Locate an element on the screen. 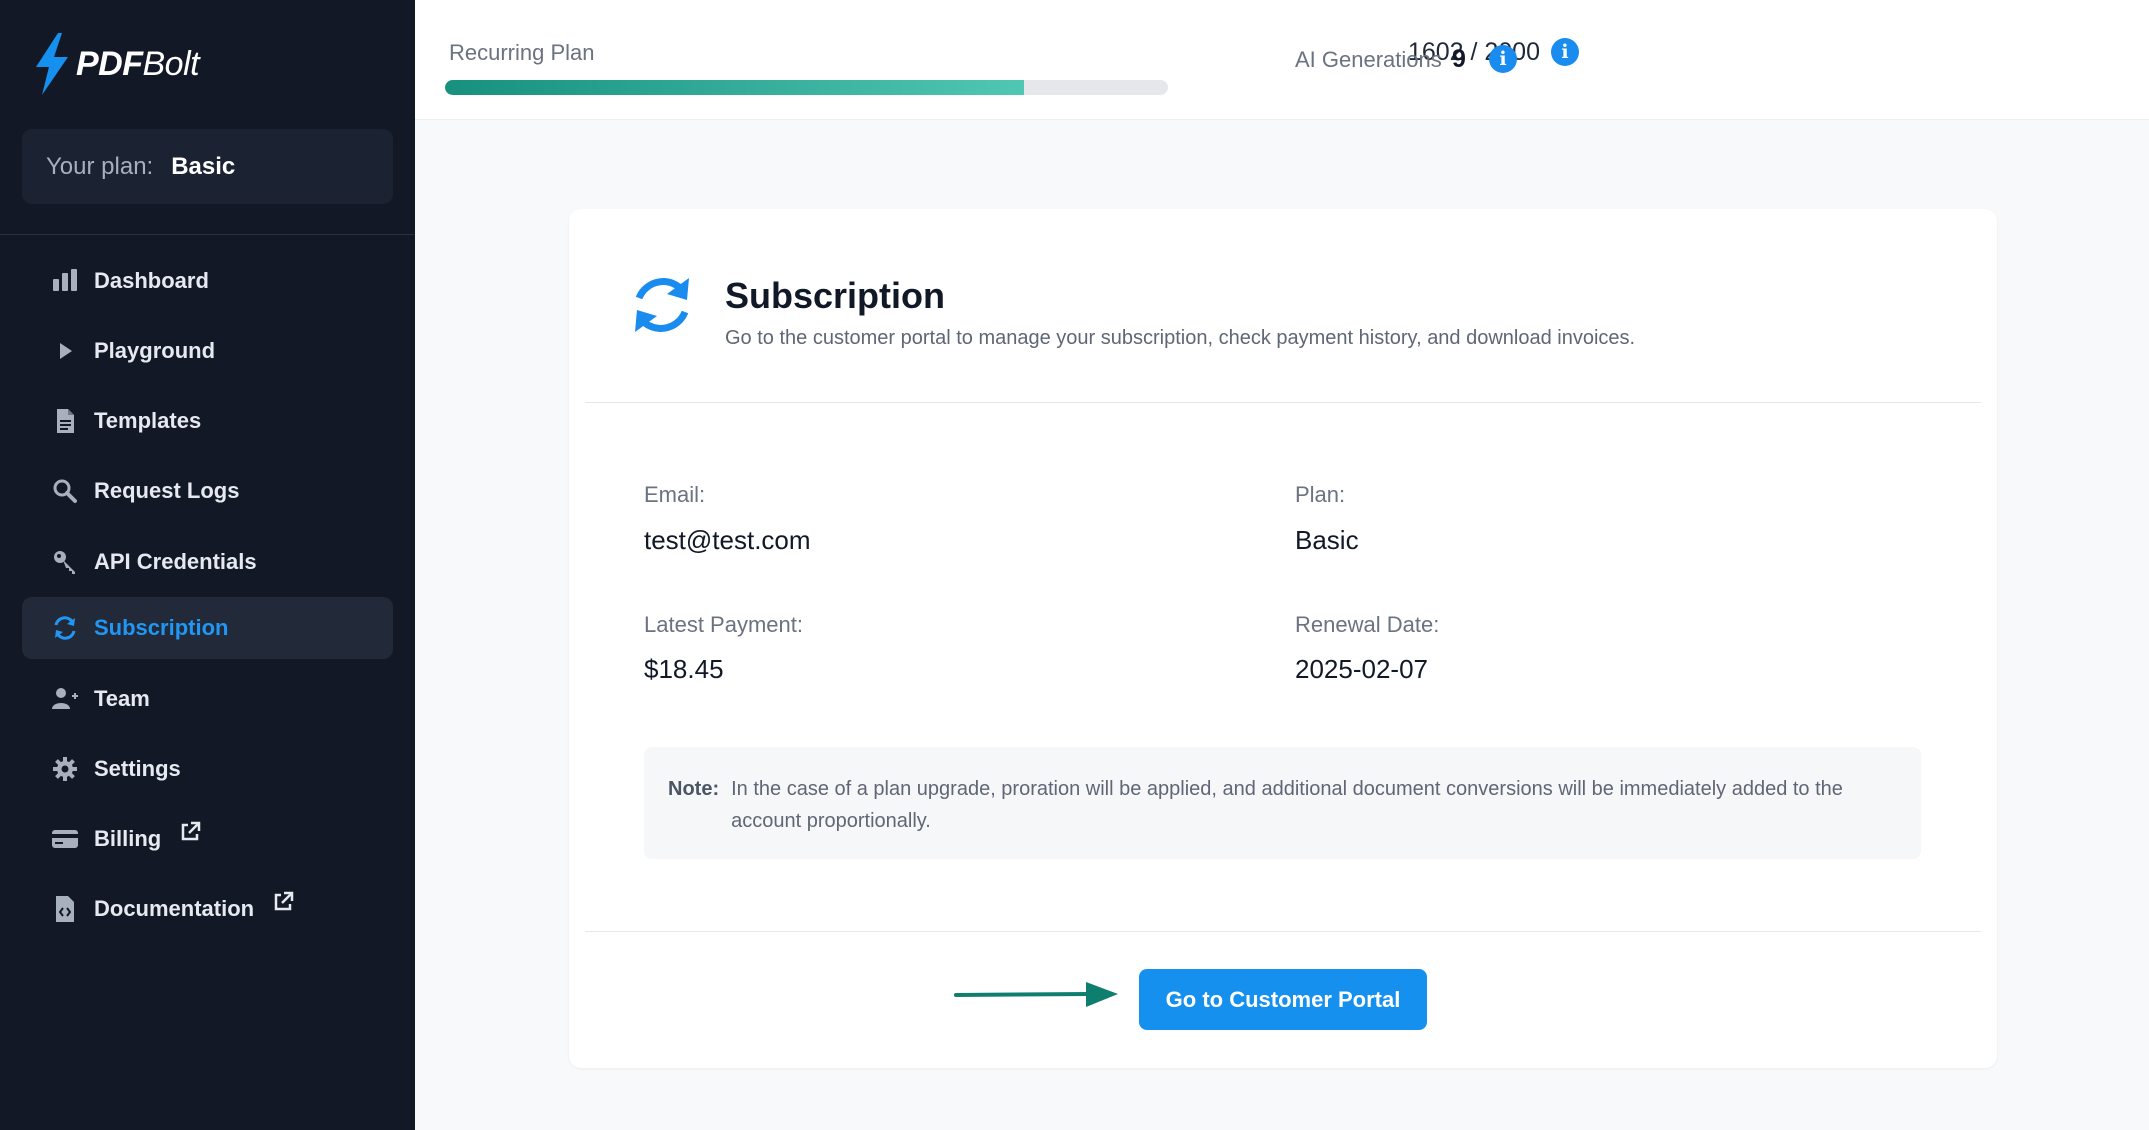  sidebar-item-label: Documentation is located at coordinates (174, 908).